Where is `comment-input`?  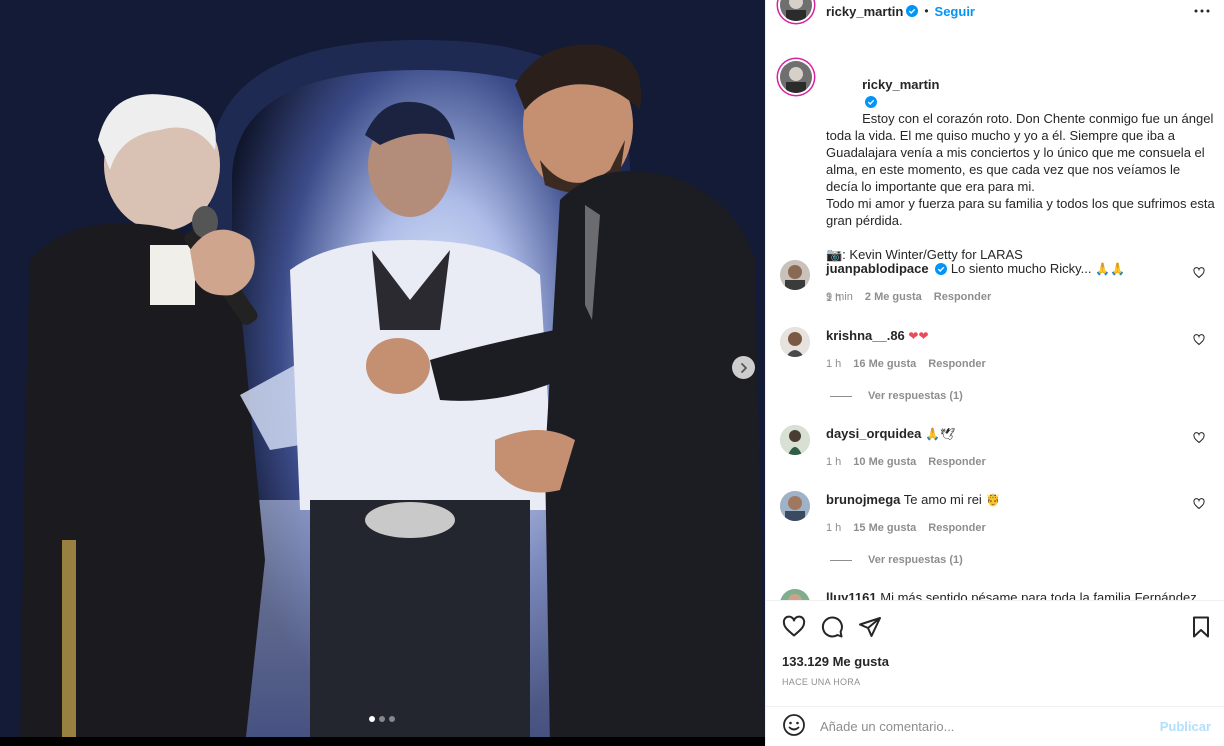
comment-input is located at coordinates (980, 726).